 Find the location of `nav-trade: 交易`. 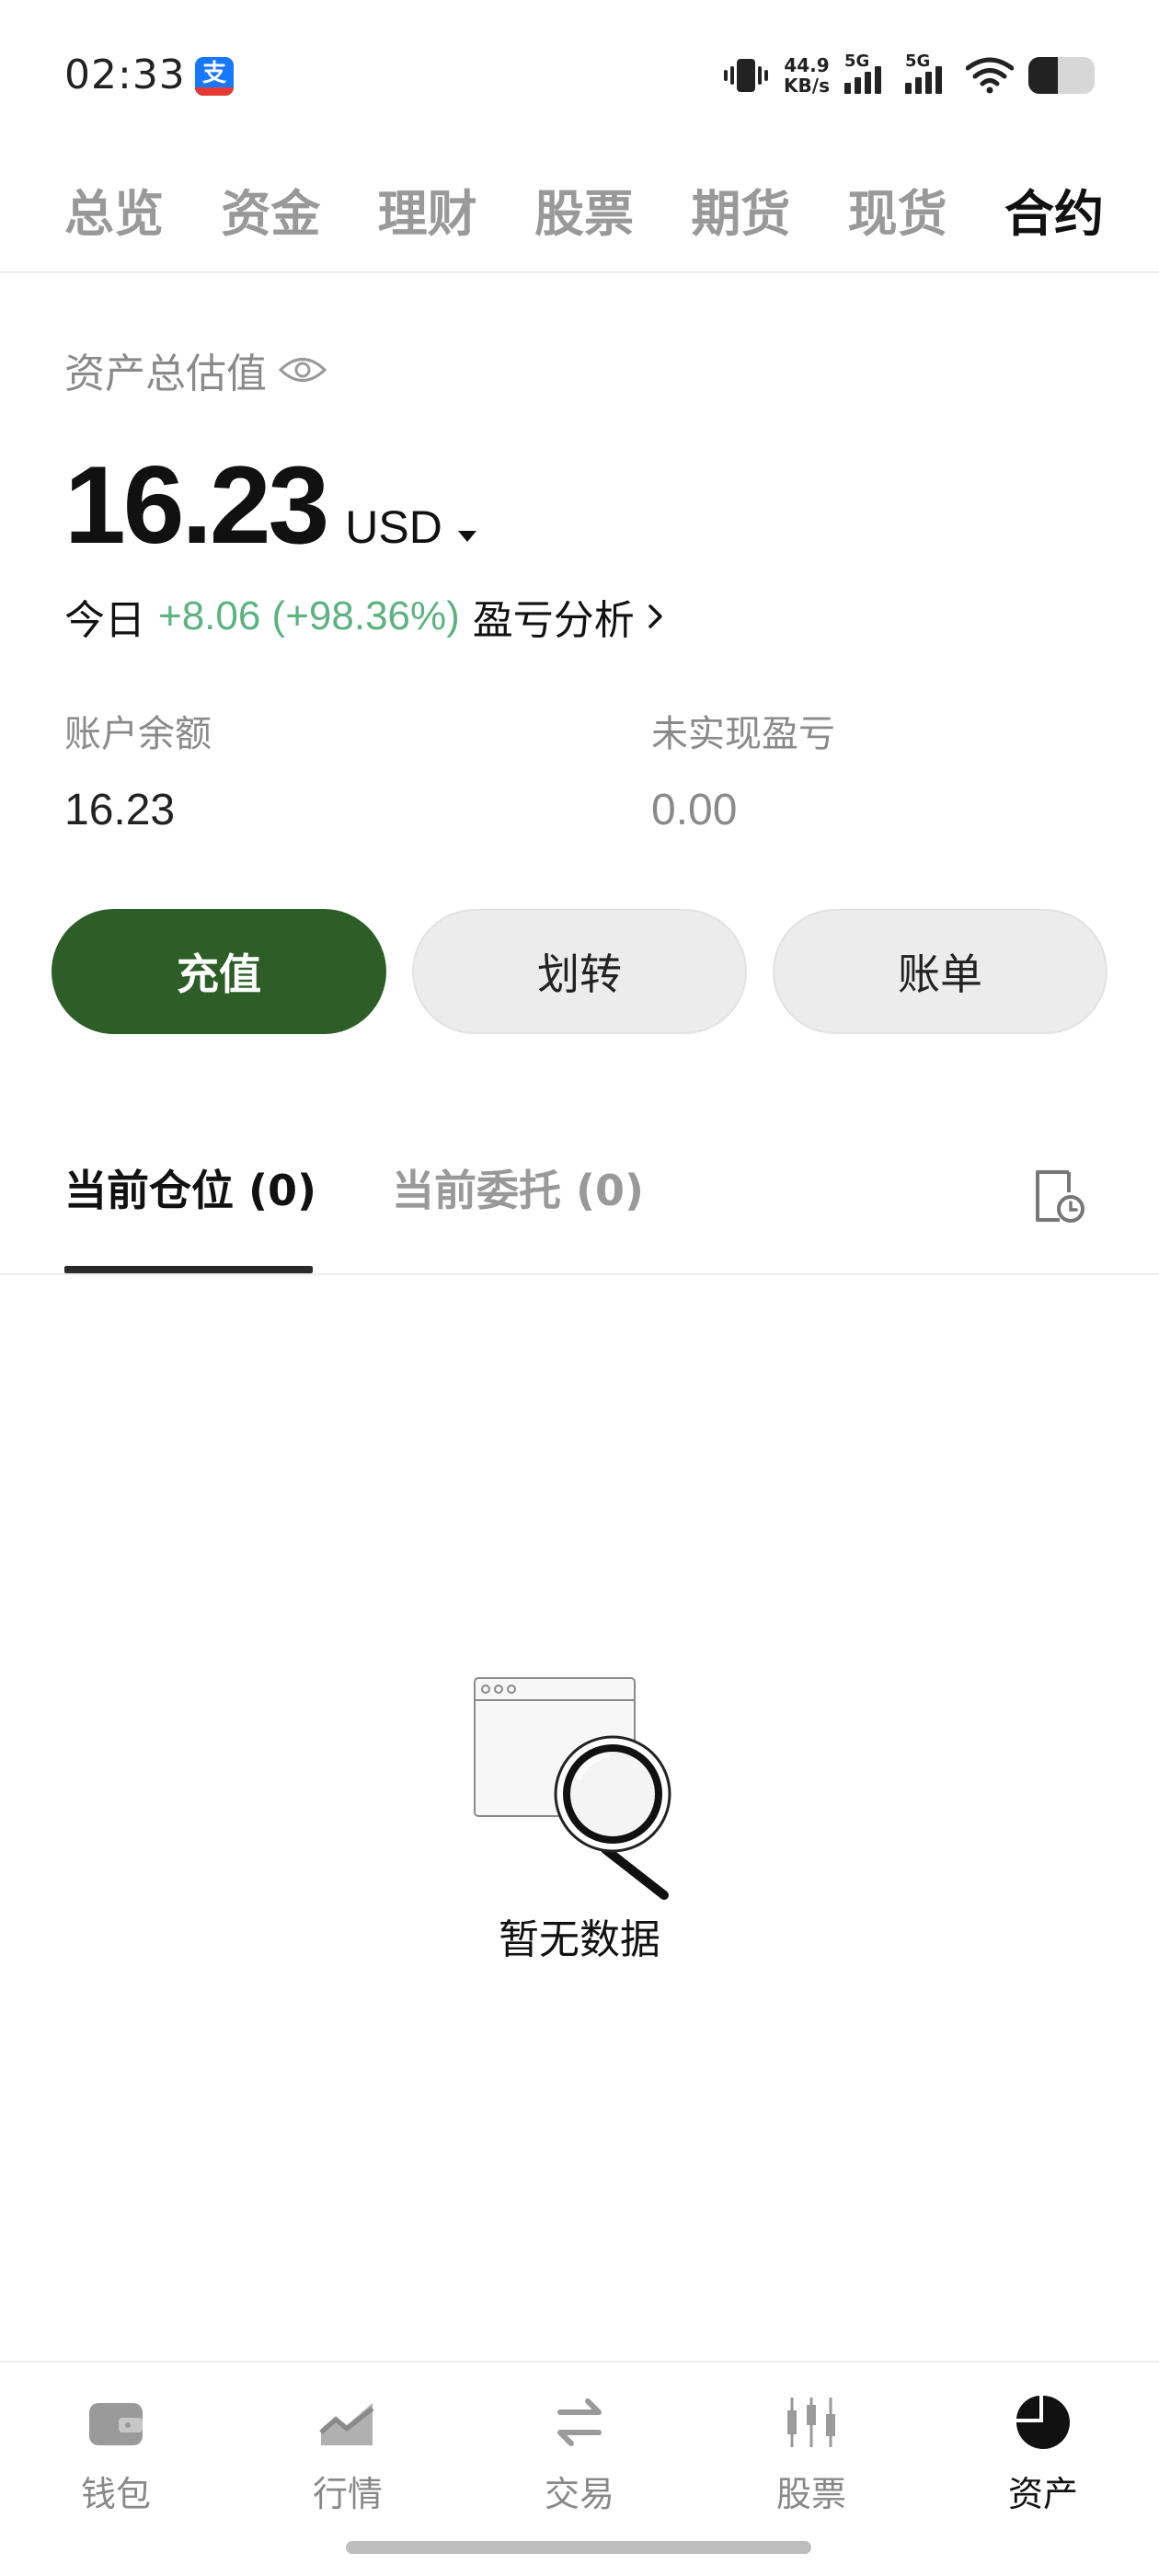

nav-trade: 交易 is located at coordinates (579, 2453).